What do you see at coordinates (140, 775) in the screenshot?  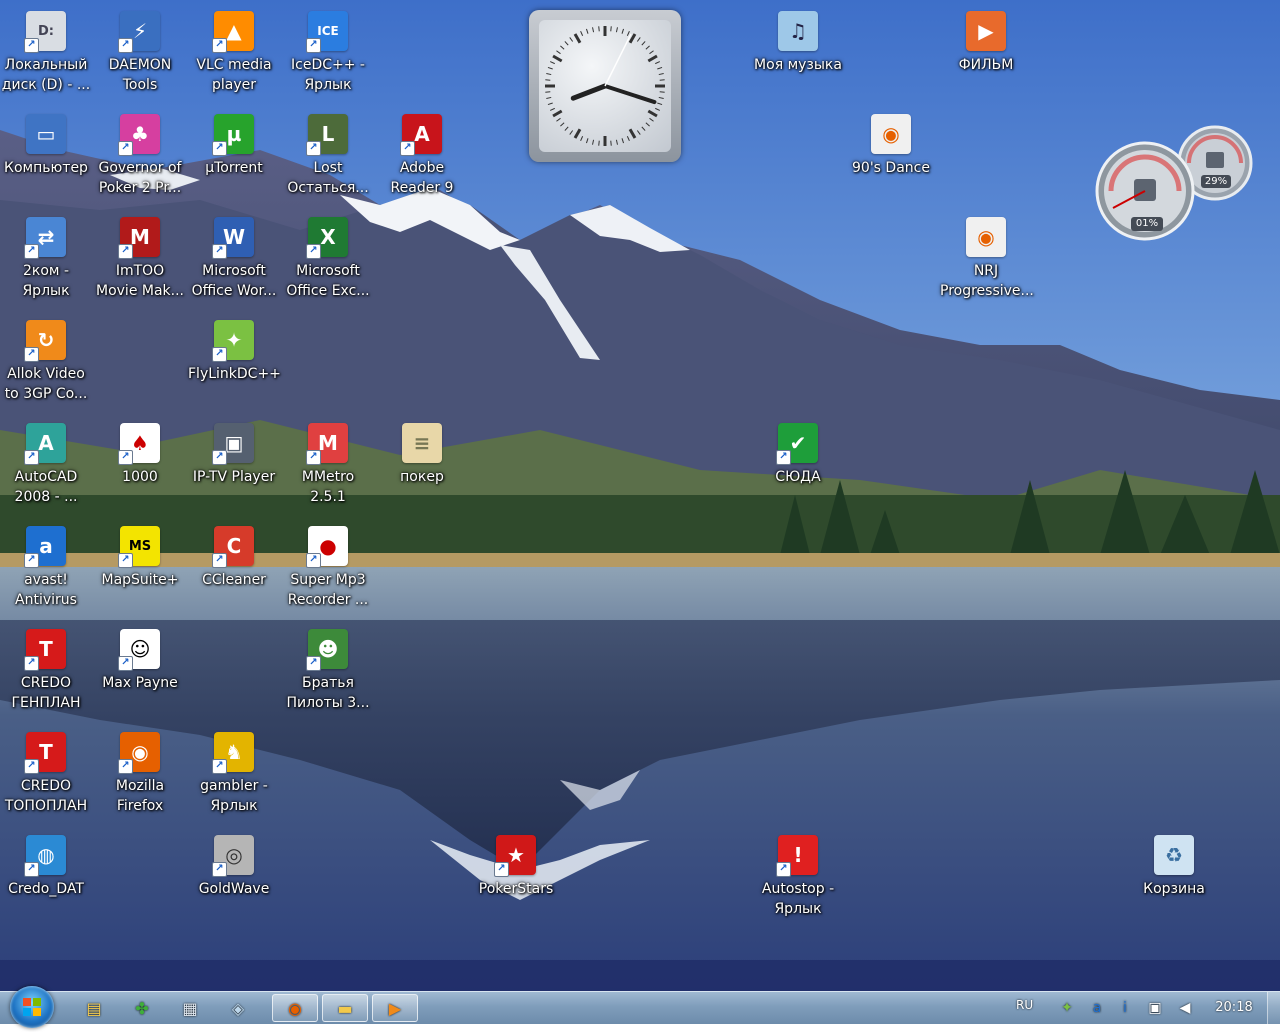 I see `desktop-icon-firefox: ◉ ↗ Mozilla Firefox` at bounding box center [140, 775].